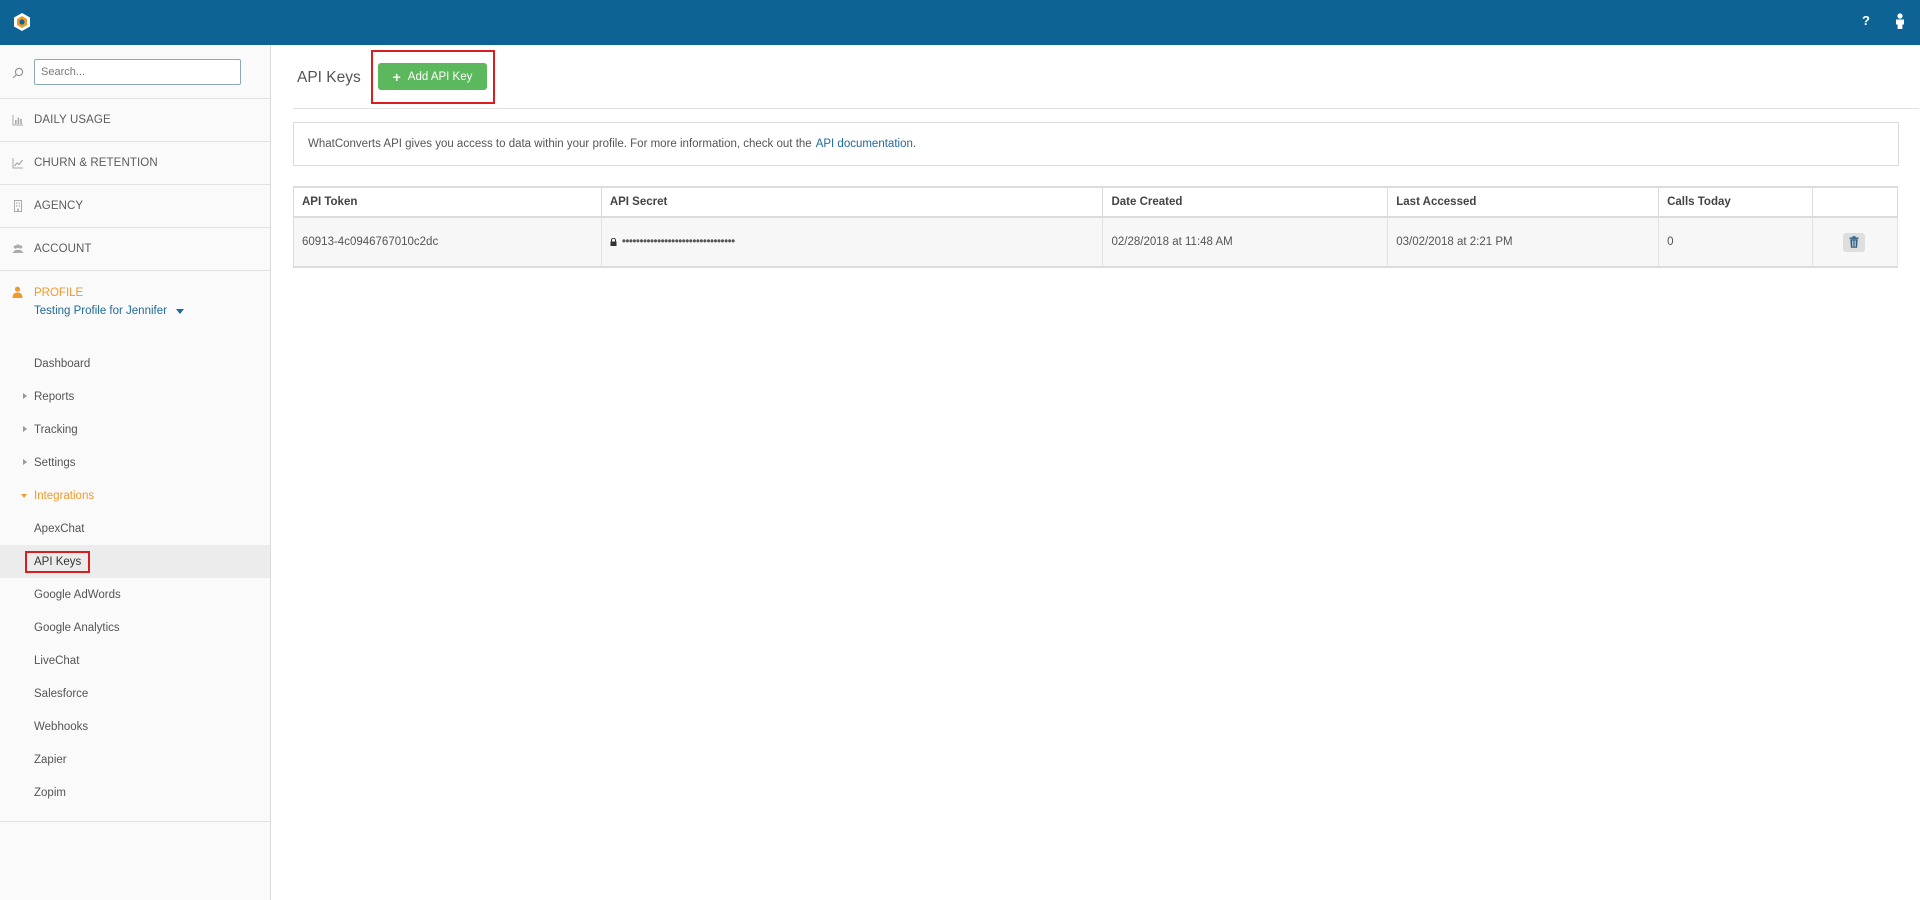 The image size is (1920, 900). What do you see at coordinates (1855, 202) in the screenshot?
I see `column-header-actions` at bounding box center [1855, 202].